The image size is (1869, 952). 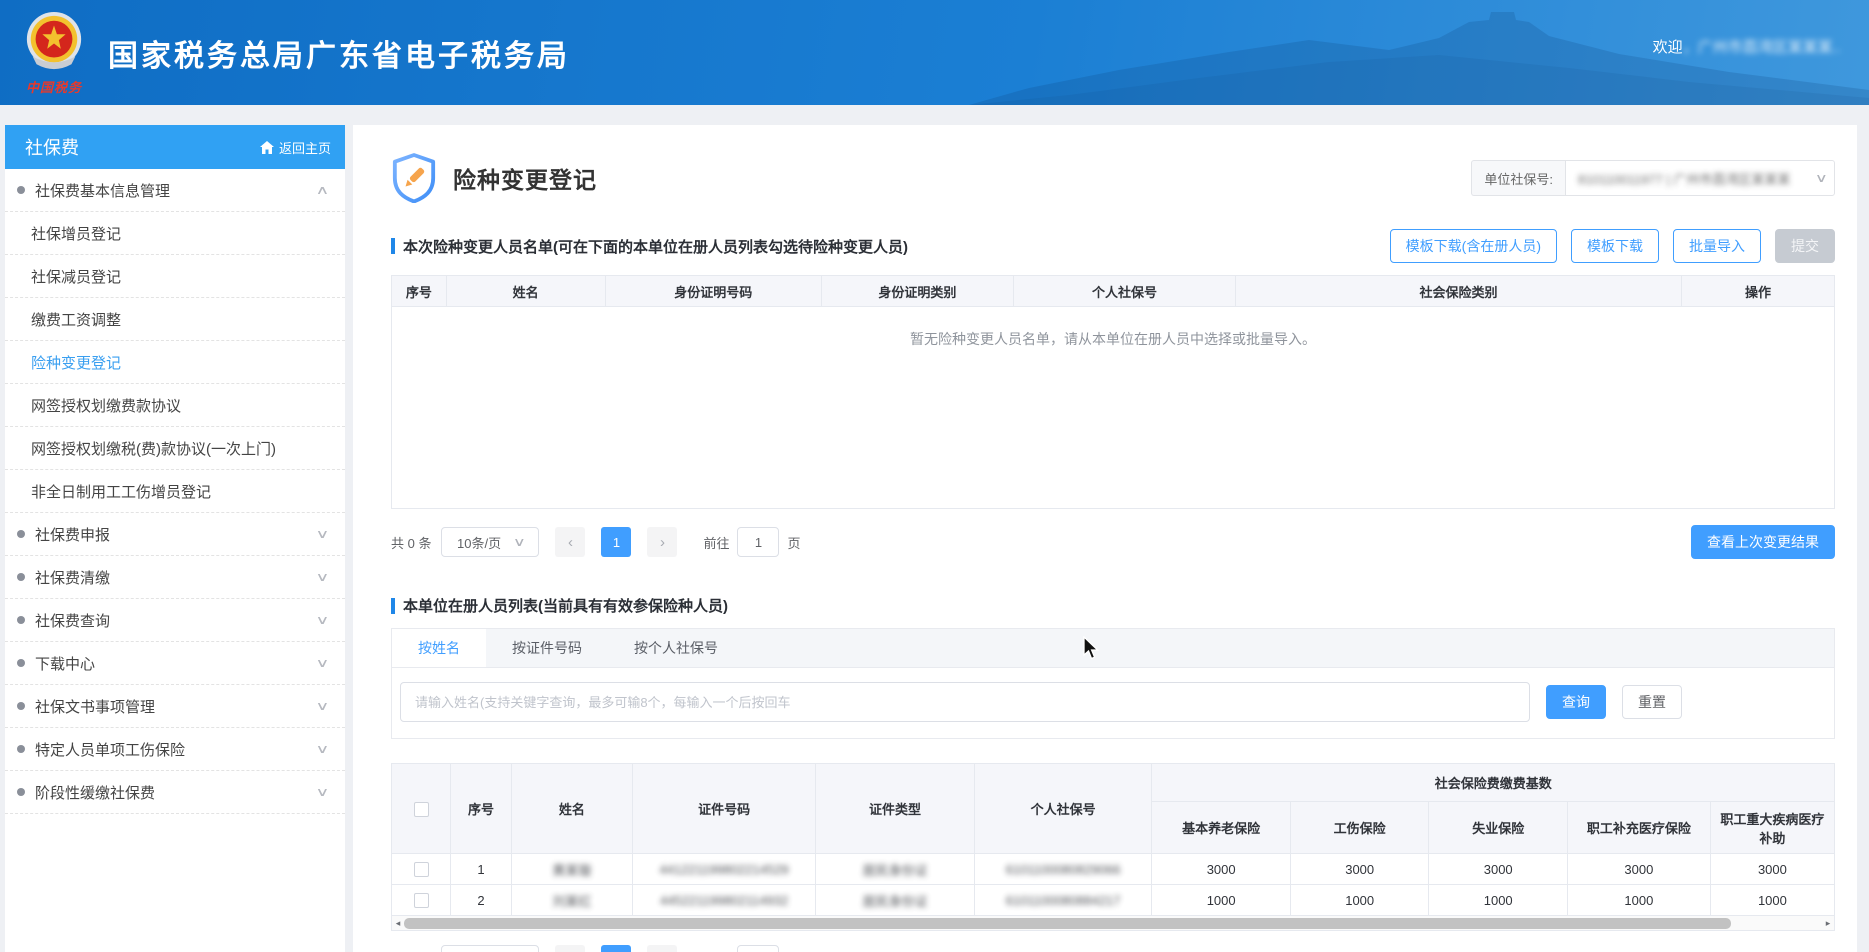 What do you see at coordinates (266, 147) in the screenshot?
I see `home-icon` at bounding box center [266, 147].